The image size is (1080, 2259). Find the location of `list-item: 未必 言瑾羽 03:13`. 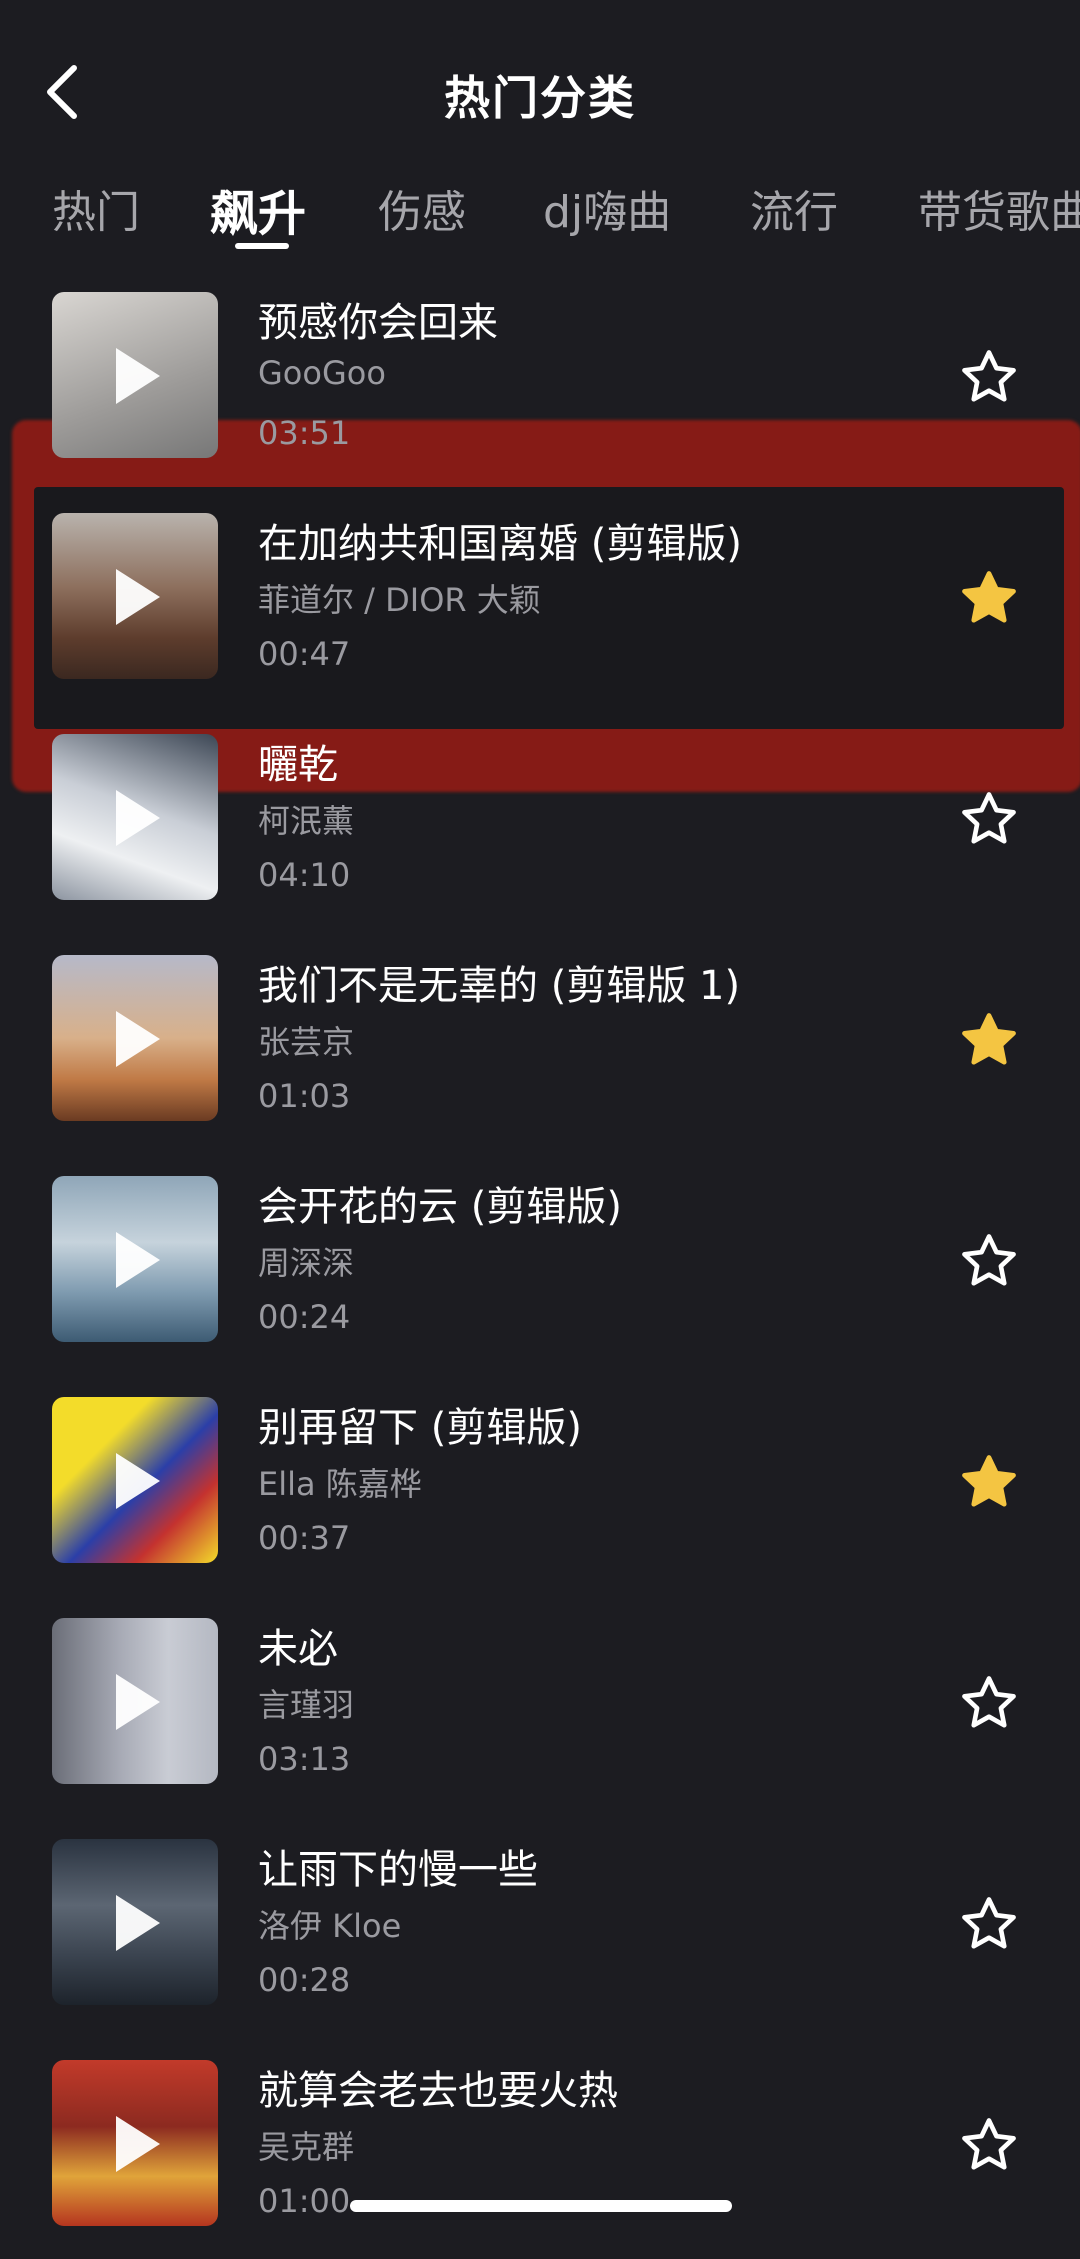

list-item: 未必 言瑾羽 03:13 is located at coordinates (540, 1706).